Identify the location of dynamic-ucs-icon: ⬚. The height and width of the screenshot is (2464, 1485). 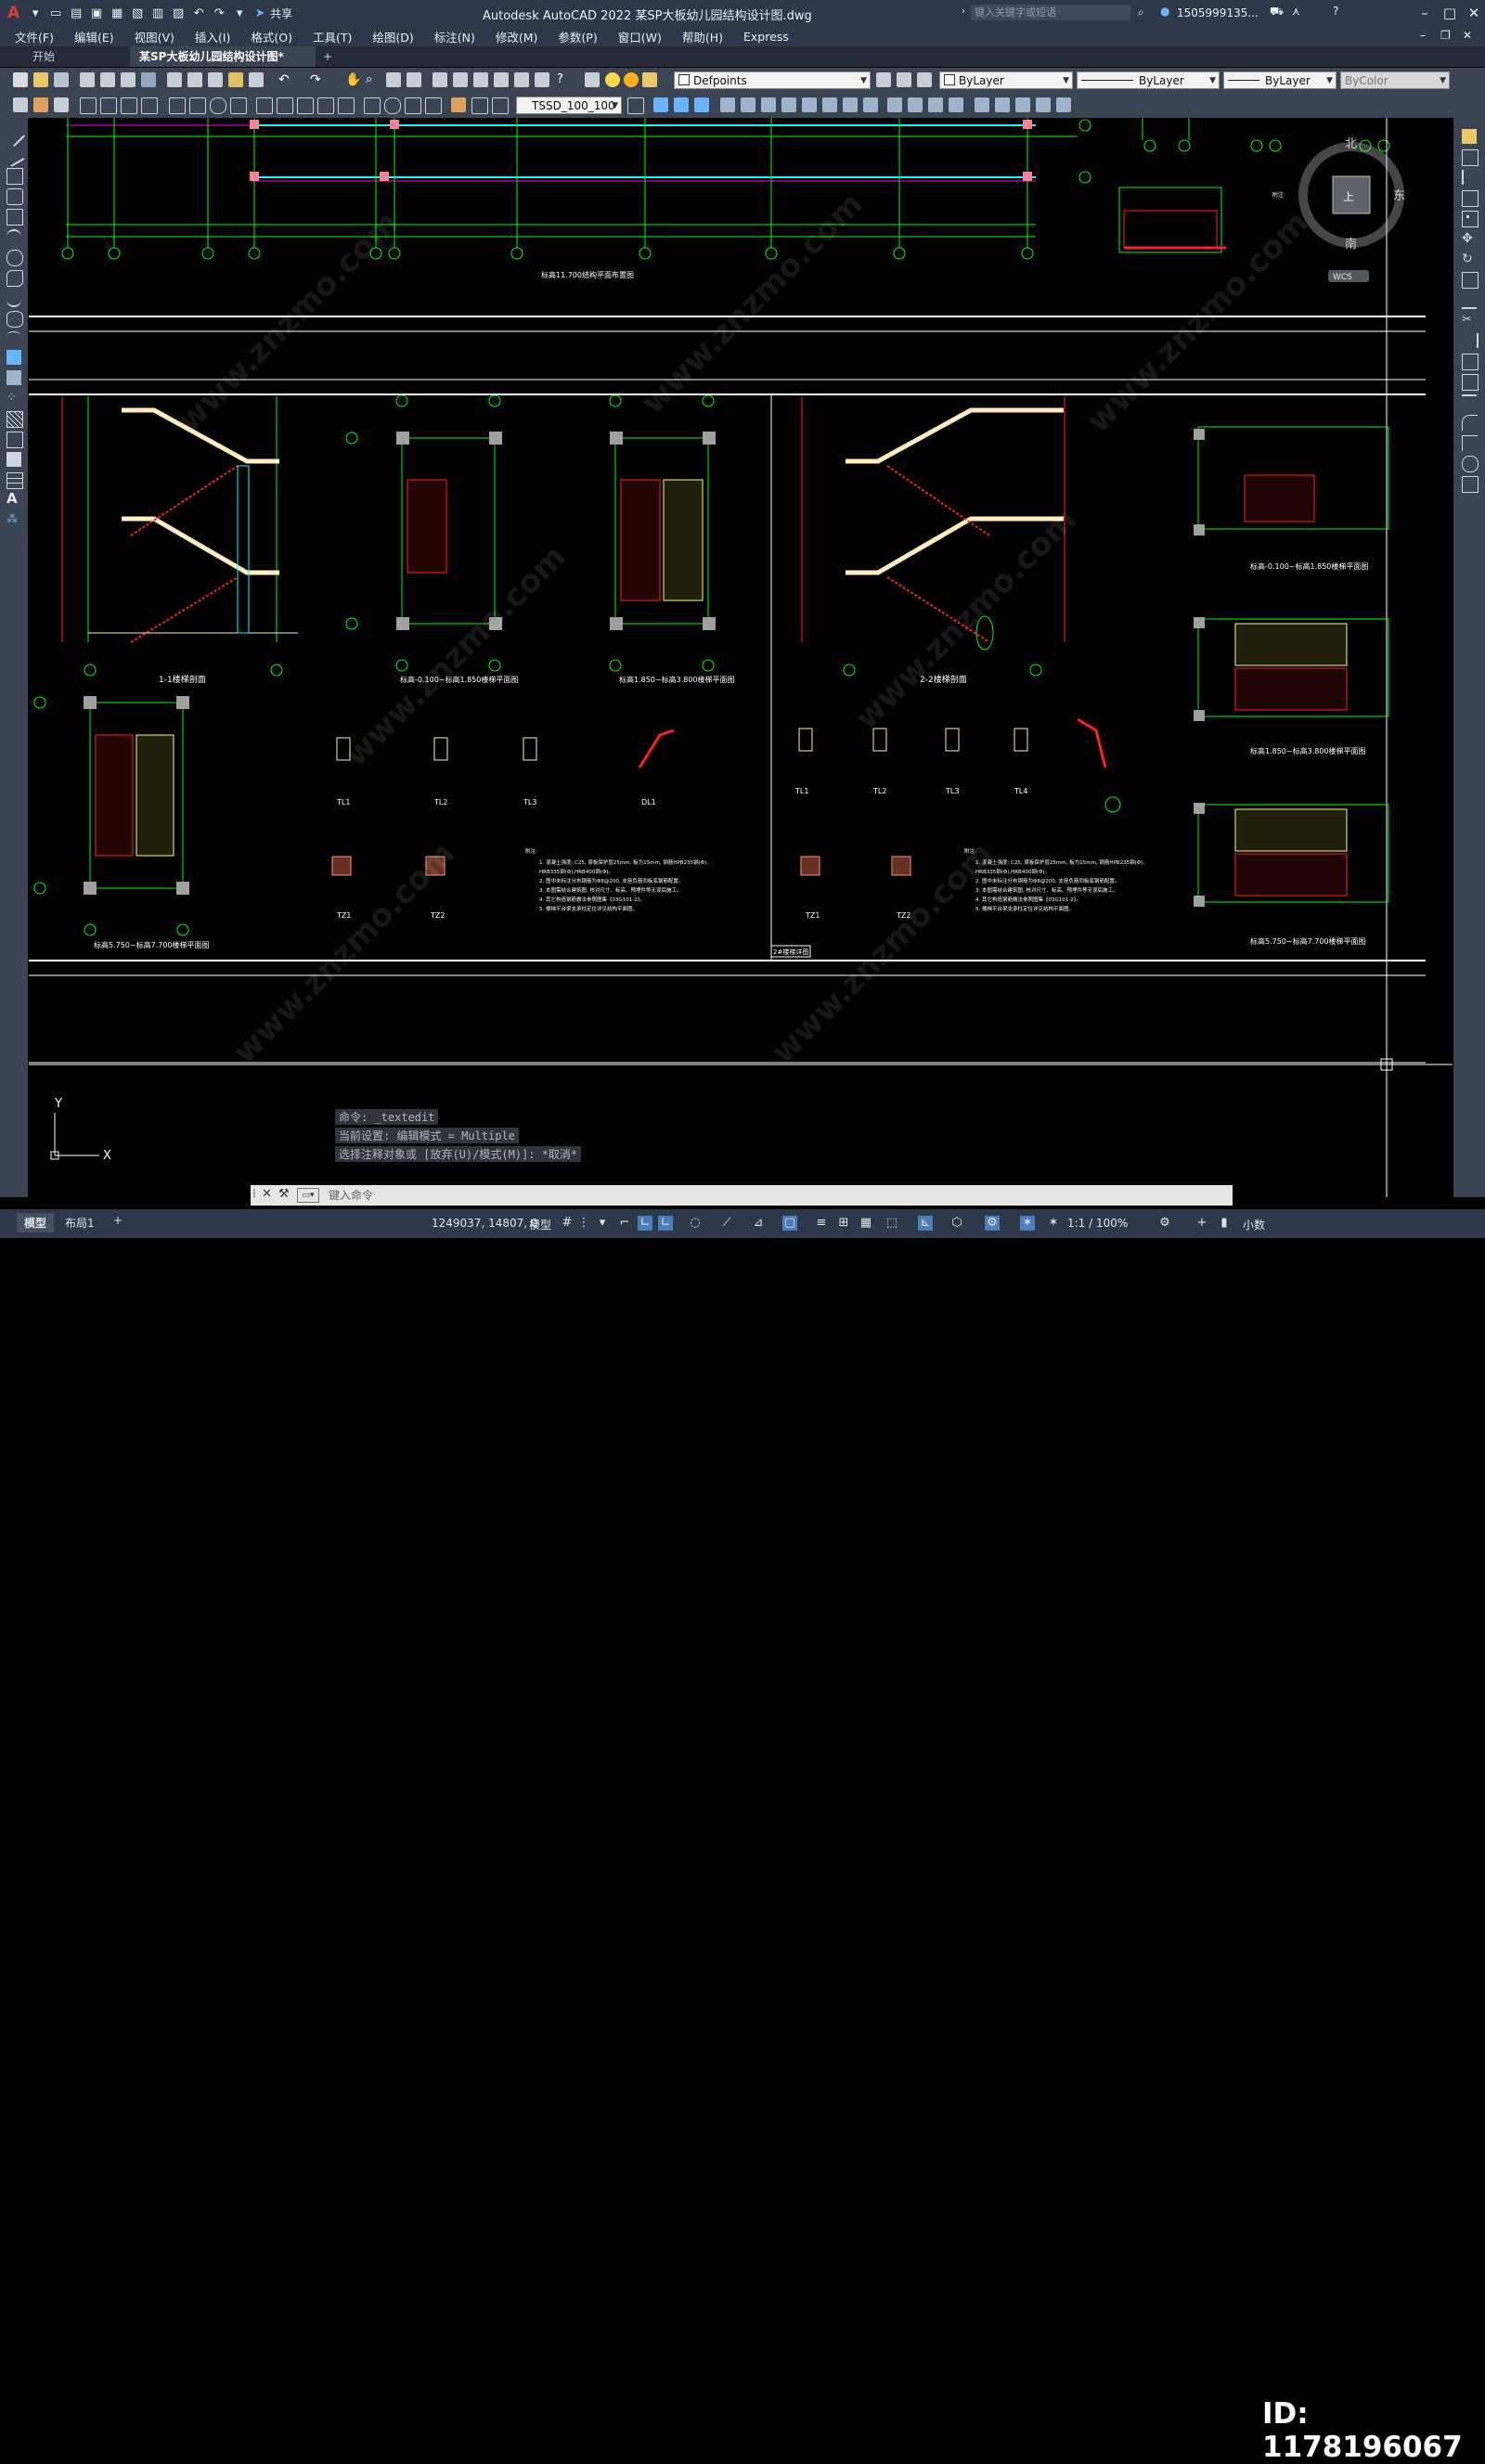
(892, 1224).